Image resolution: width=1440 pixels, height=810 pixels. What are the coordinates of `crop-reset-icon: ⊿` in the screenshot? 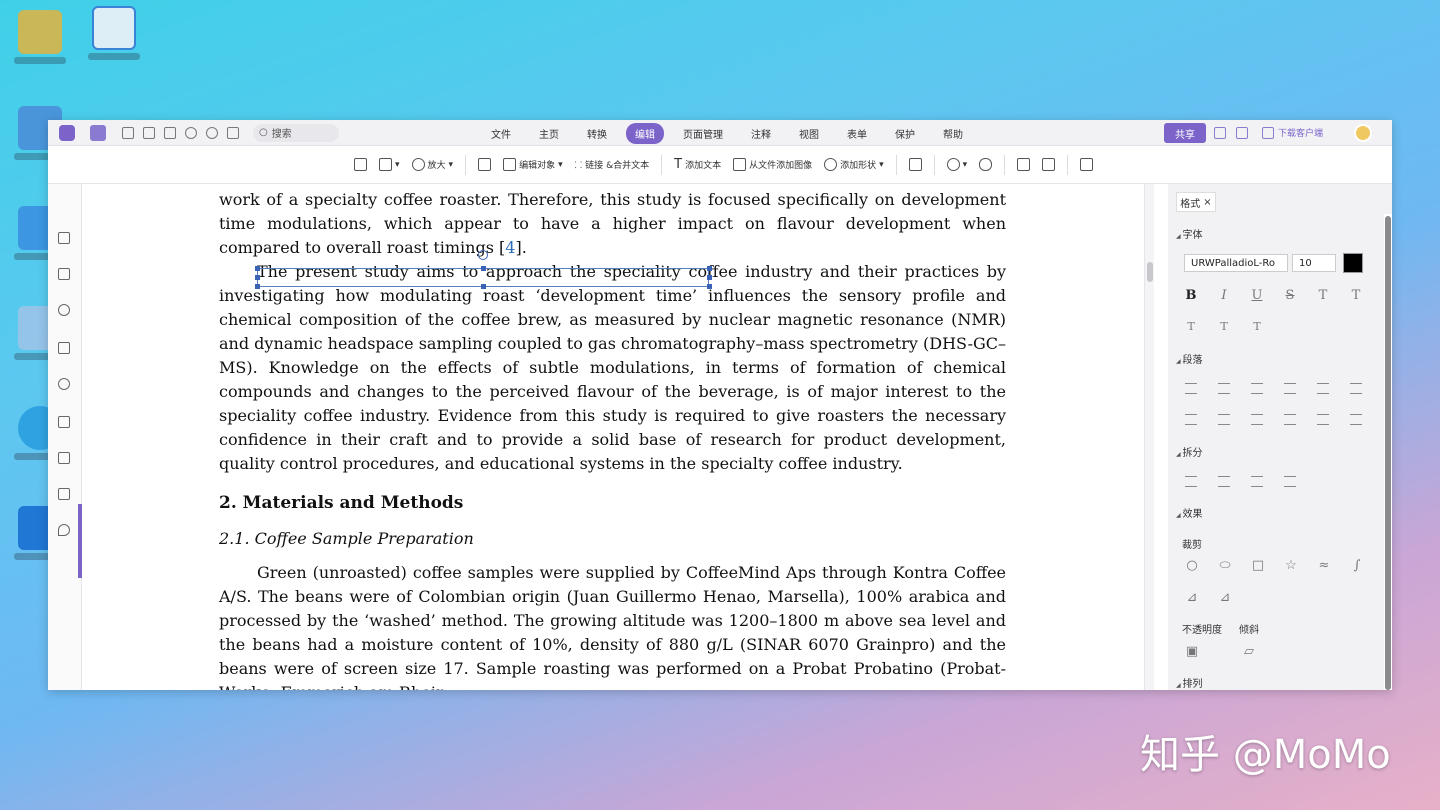 It's located at (1192, 597).